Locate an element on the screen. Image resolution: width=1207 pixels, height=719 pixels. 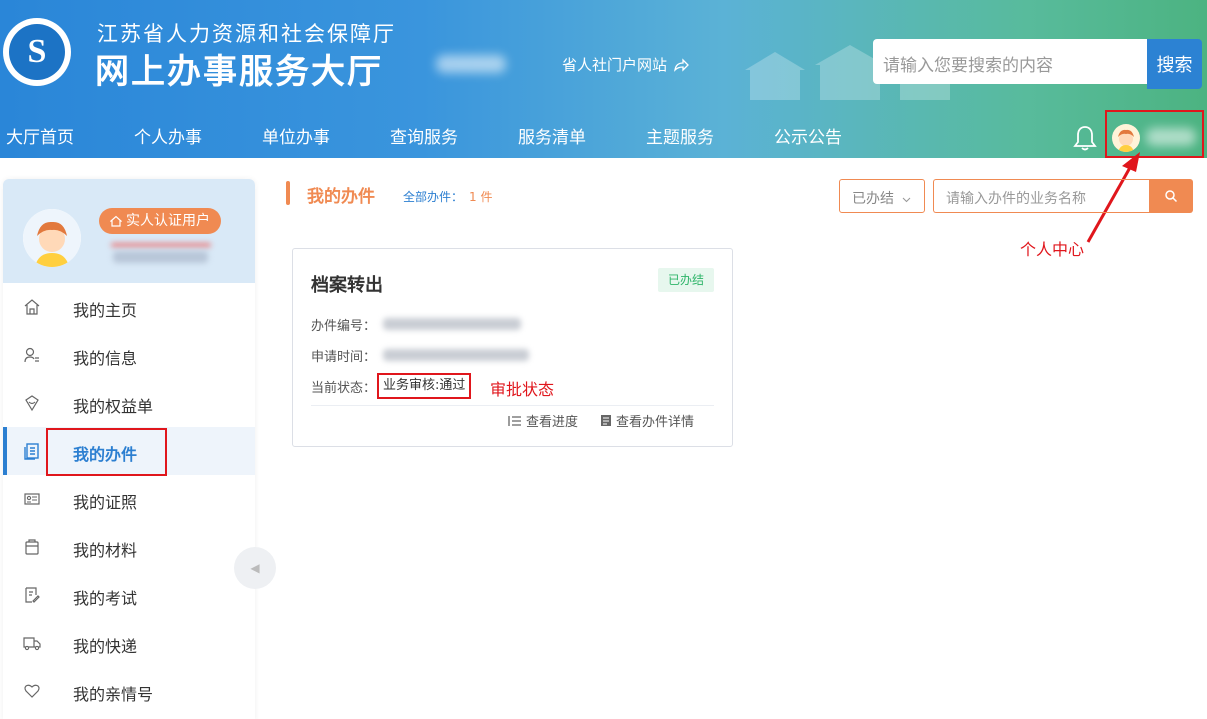
search-icon is located at coordinates (1171, 196).